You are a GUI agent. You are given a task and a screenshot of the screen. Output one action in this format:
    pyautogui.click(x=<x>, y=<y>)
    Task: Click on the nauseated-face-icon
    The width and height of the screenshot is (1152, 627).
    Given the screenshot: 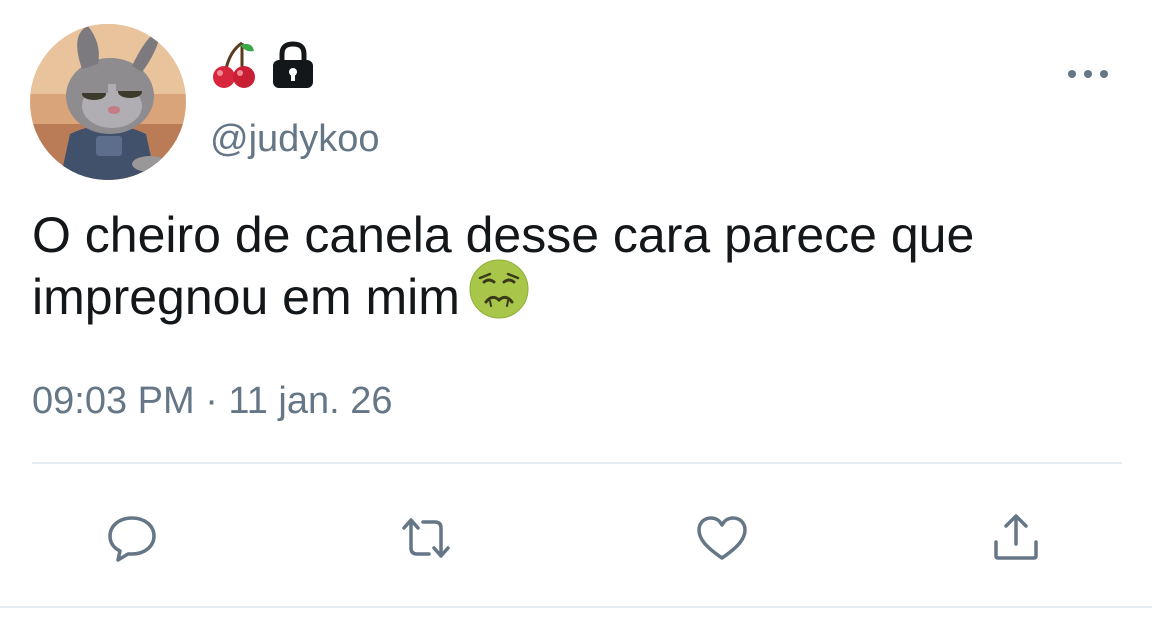 What is the action you would take?
    pyautogui.click(x=499, y=296)
    